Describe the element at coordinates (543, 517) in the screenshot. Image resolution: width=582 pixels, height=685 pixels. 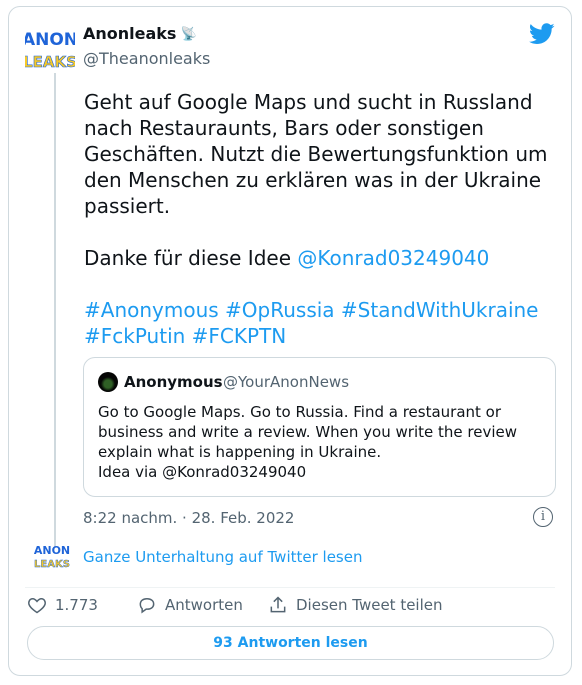
I see `info-icon: i` at that location.